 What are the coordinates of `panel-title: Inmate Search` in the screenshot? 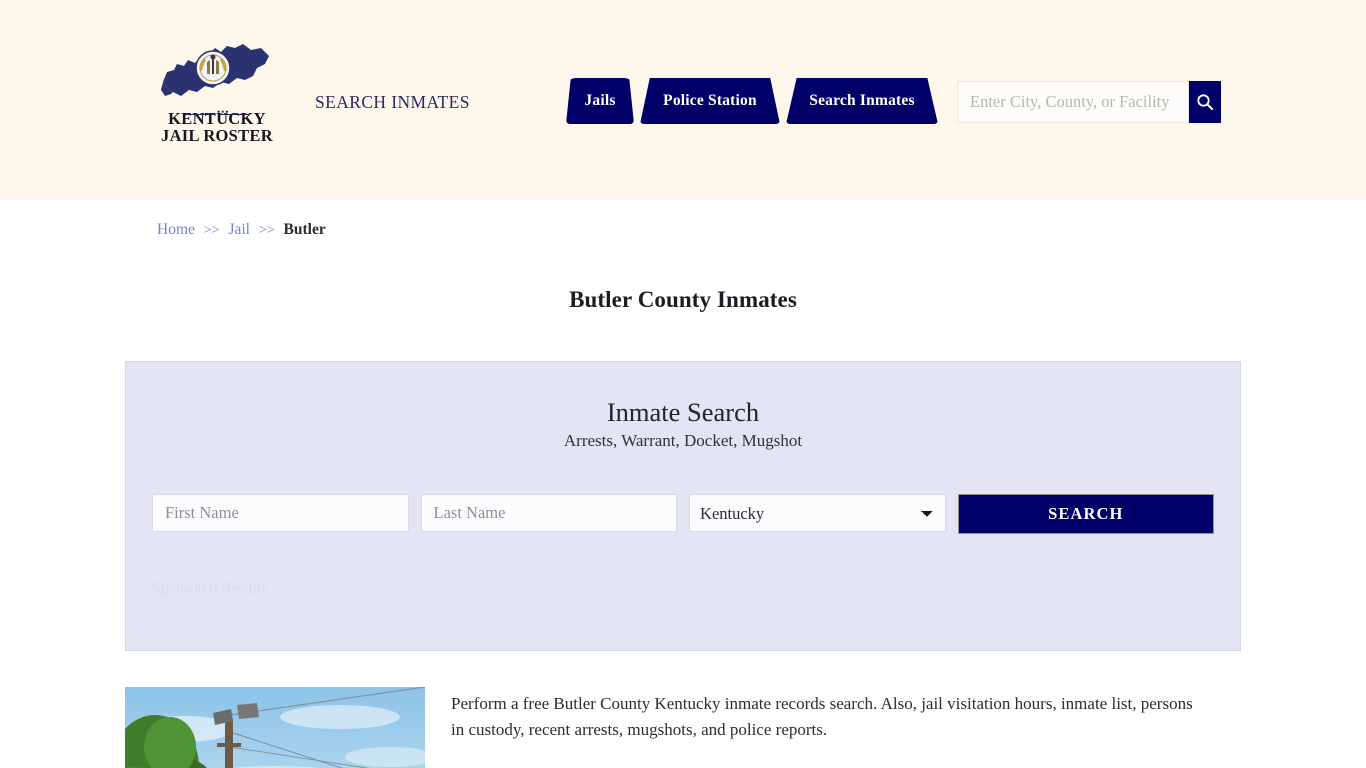 It's located at (683, 412).